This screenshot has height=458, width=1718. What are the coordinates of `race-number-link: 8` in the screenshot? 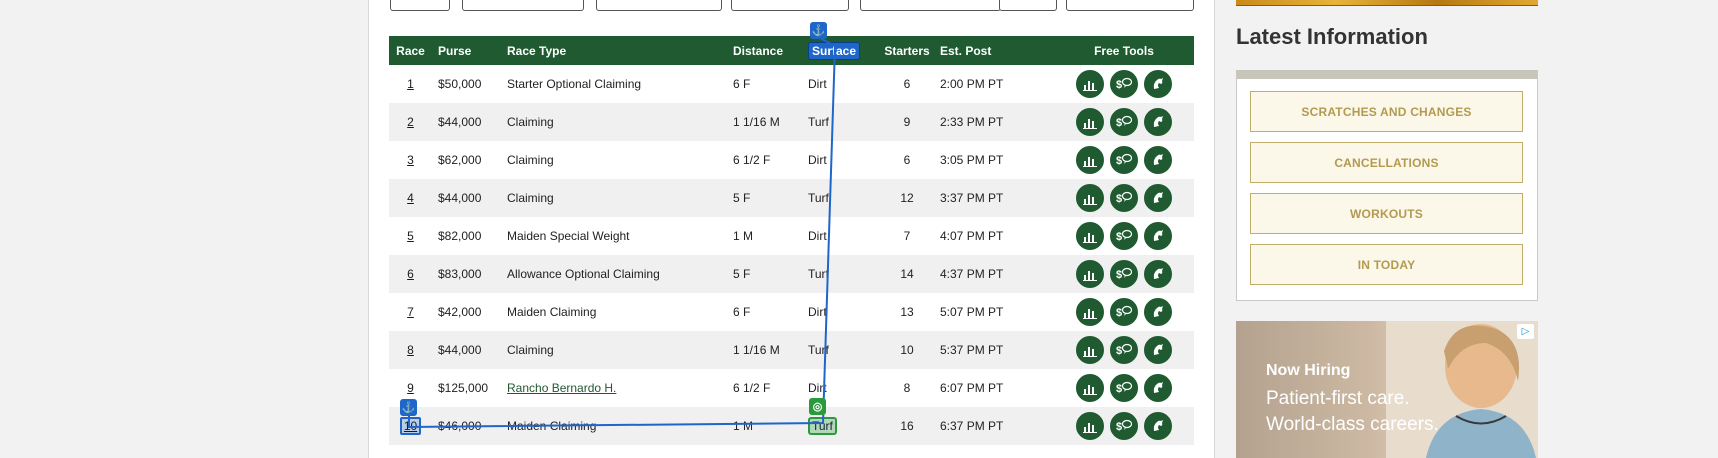 It's located at (410, 350).